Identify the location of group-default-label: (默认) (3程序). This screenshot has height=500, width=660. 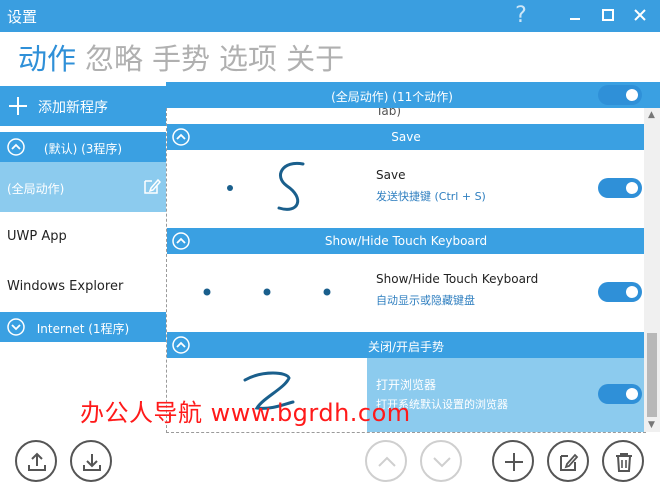
(83, 149).